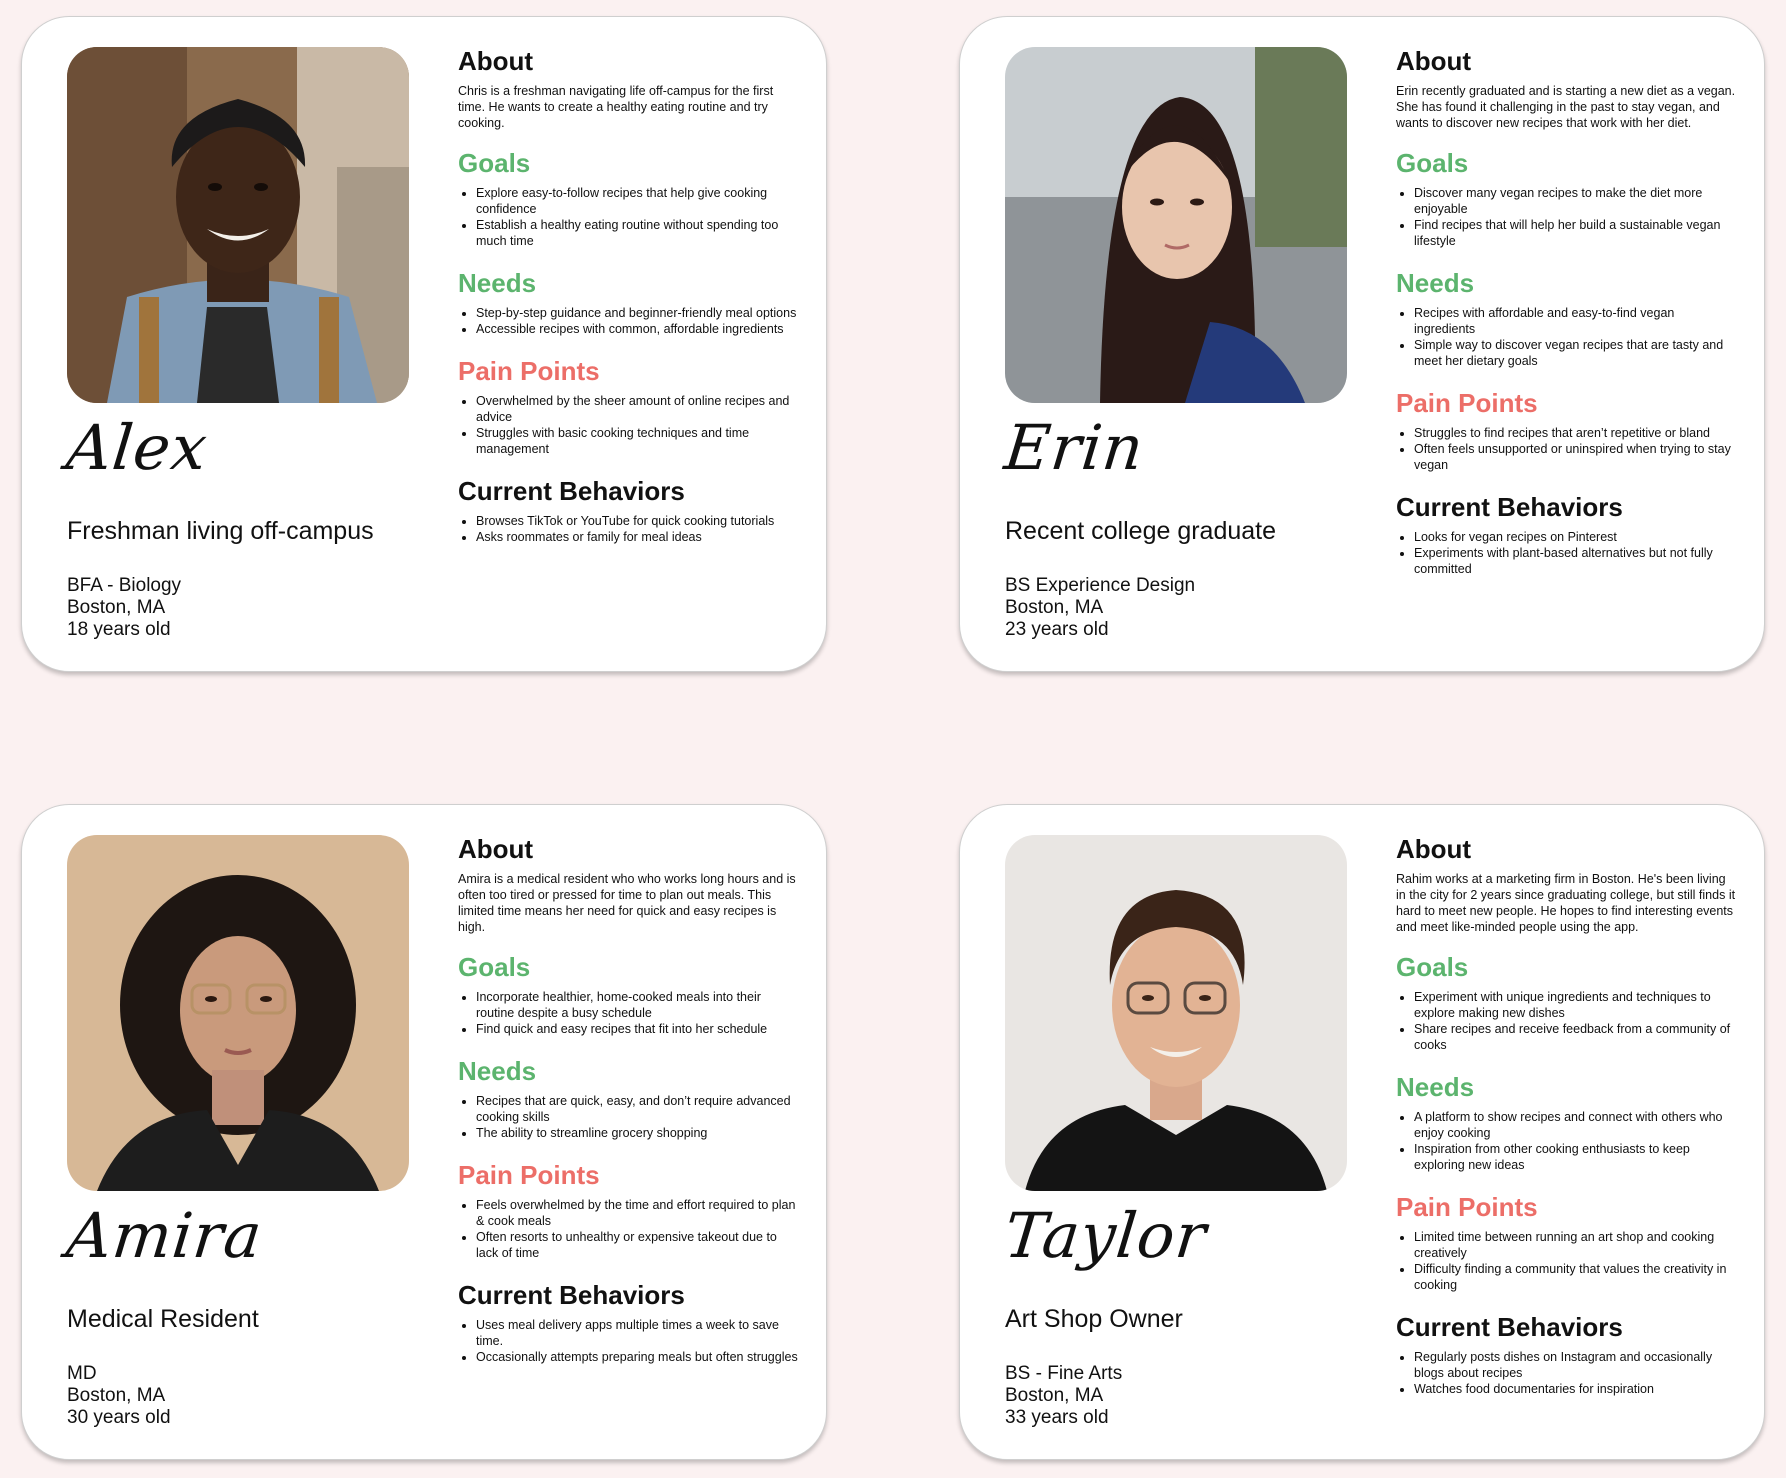 This screenshot has width=1786, height=1478. What do you see at coordinates (119, 629) in the screenshot?
I see `persona-age: 18 years old` at bounding box center [119, 629].